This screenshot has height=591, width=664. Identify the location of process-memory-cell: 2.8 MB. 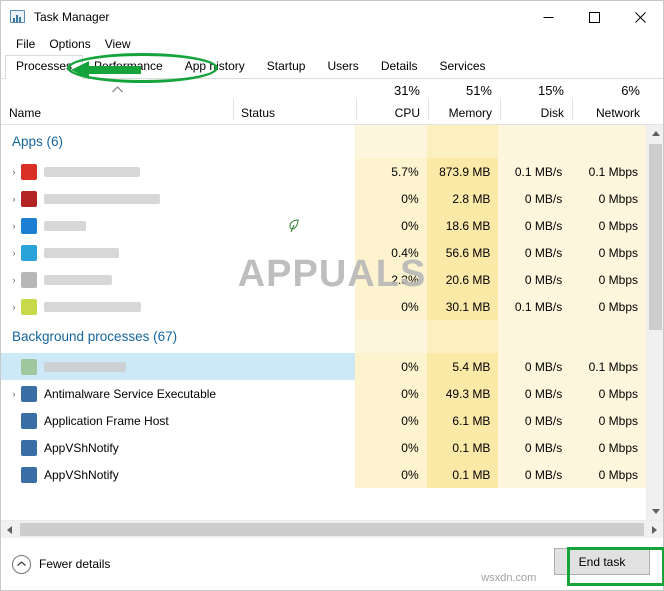
(462, 198).